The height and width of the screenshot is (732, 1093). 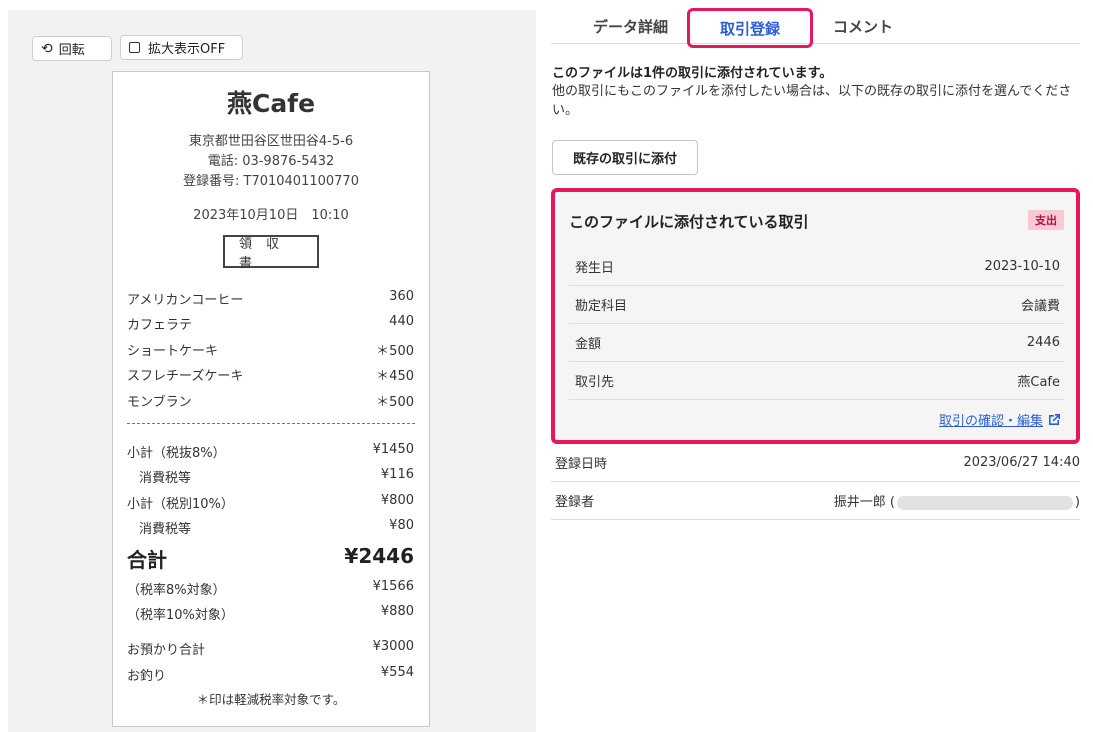 I want to click on receipt-item: アメリカンコーヒー 360, so click(x=270, y=298).